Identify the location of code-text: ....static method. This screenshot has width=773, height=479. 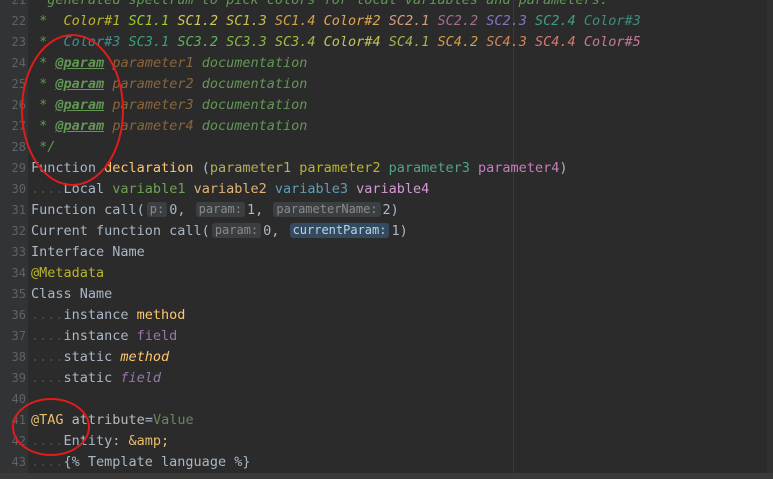
(100, 357).